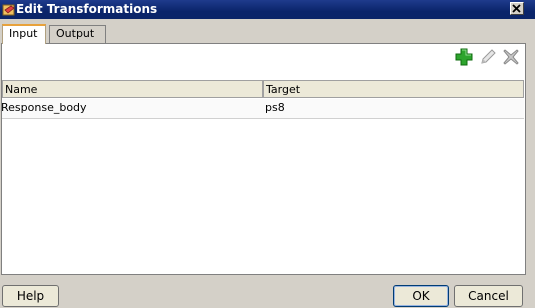  What do you see at coordinates (8, 10) in the screenshot?
I see `app-icon` at bounding box center [8, 10].